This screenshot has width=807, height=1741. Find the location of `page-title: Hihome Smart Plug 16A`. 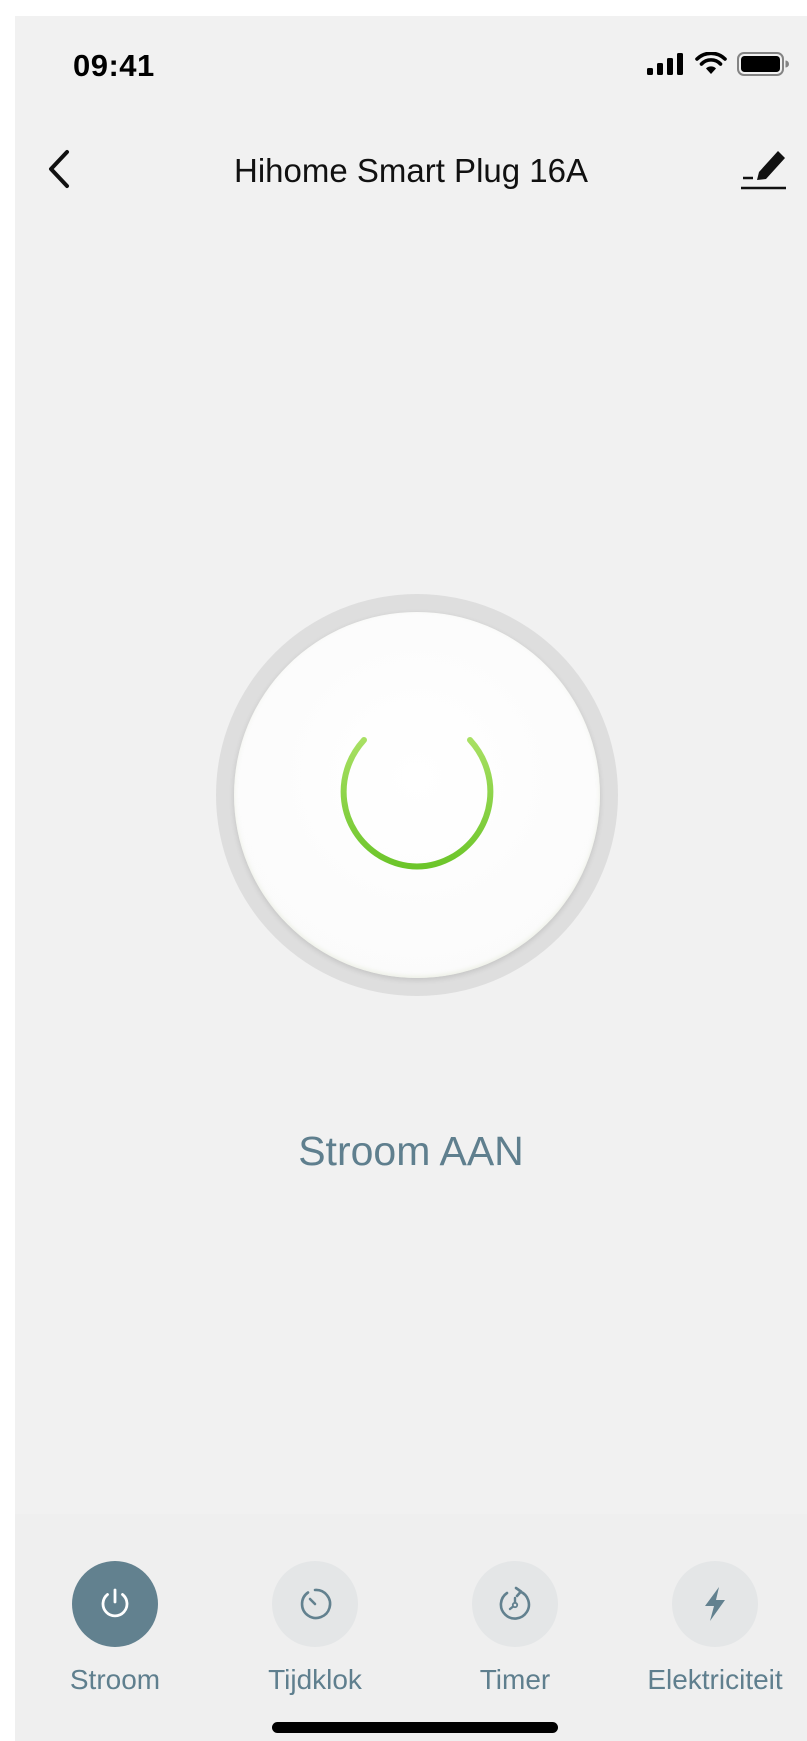

page-title: Hihome Smart Plug 16A is located at coordinates (411, 170).